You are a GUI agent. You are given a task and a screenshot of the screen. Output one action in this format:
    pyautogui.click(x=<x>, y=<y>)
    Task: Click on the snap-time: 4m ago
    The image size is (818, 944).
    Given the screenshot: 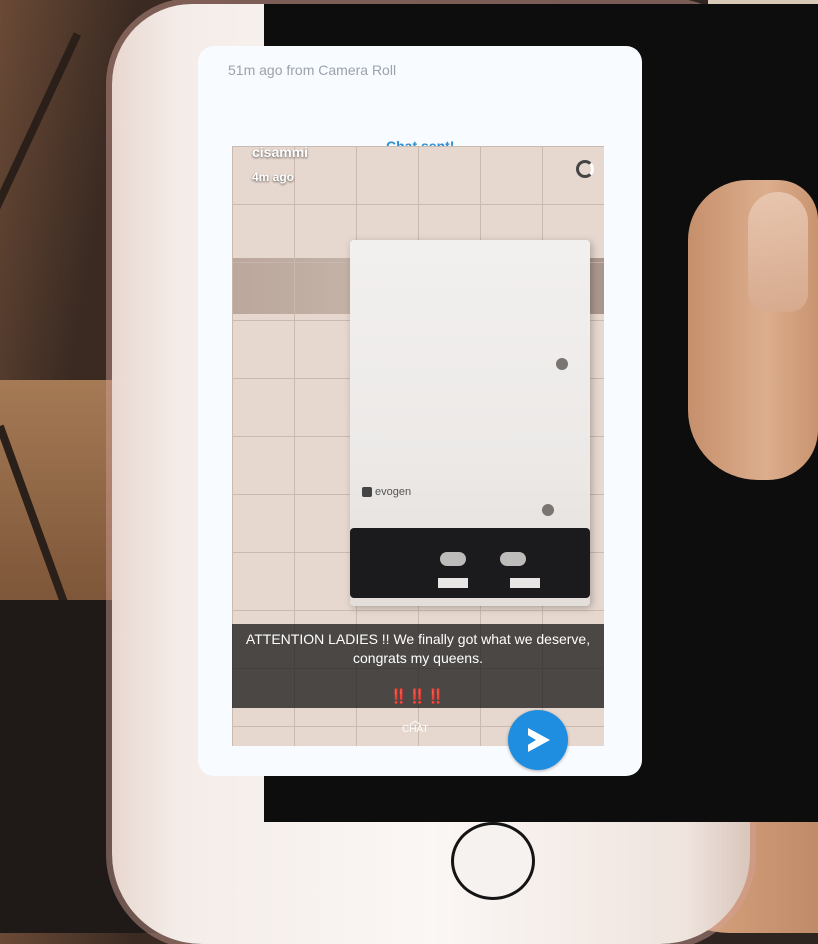 What is the action you would take?
    pyautogui.click(x=273, y=177)
    